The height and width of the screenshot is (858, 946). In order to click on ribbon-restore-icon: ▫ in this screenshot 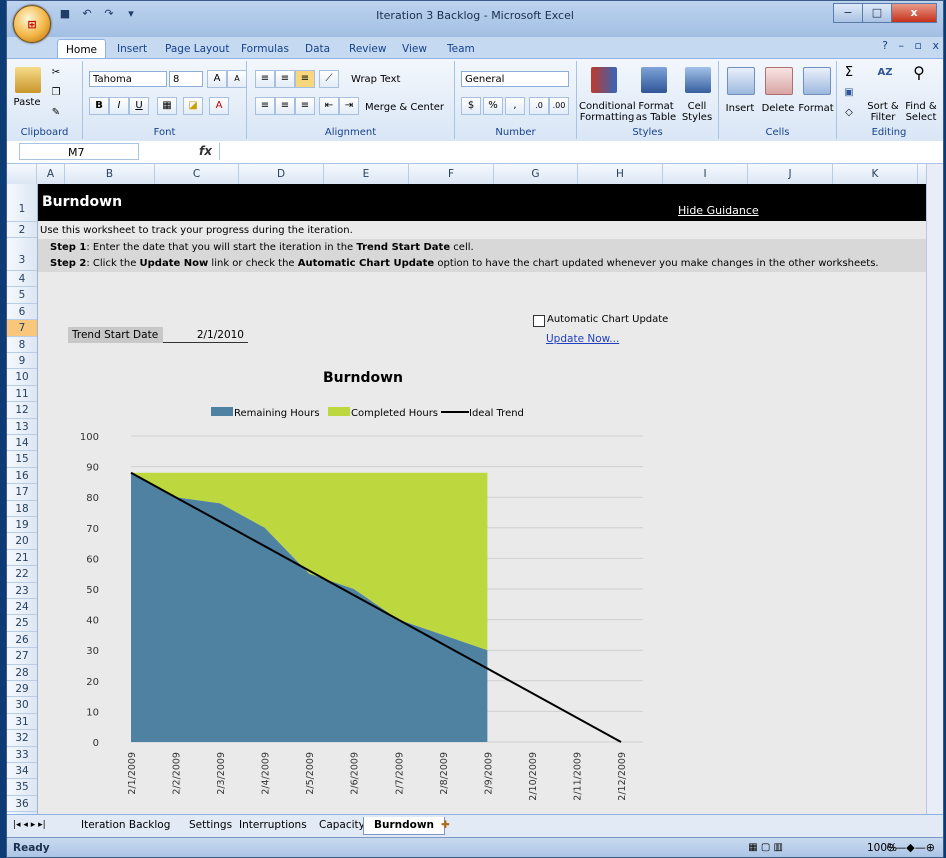, I will do `click(918, 45)`.